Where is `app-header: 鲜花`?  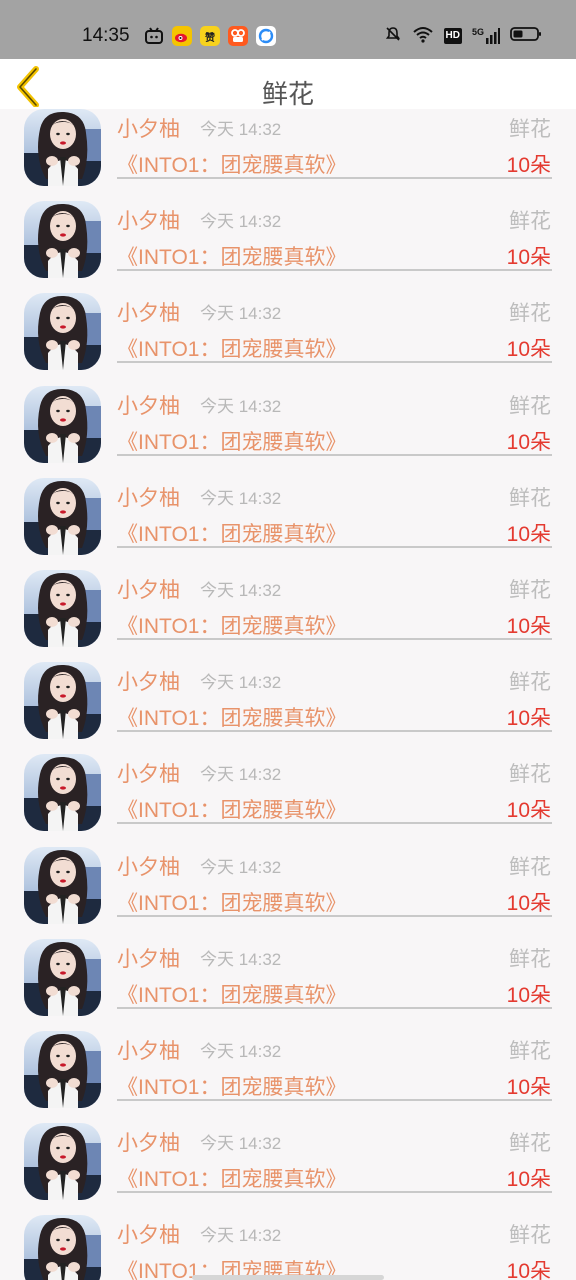 app-header: 鲜花 is located at coordinates (288, 84).